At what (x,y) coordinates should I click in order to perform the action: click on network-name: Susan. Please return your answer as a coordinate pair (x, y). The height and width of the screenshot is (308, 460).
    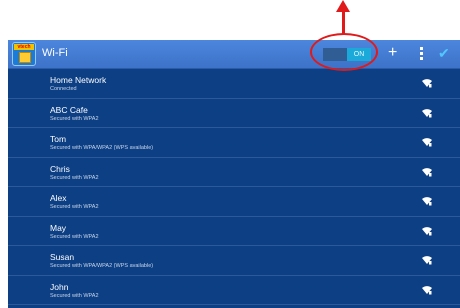
    Looking at the image, I should click on (62, 257).